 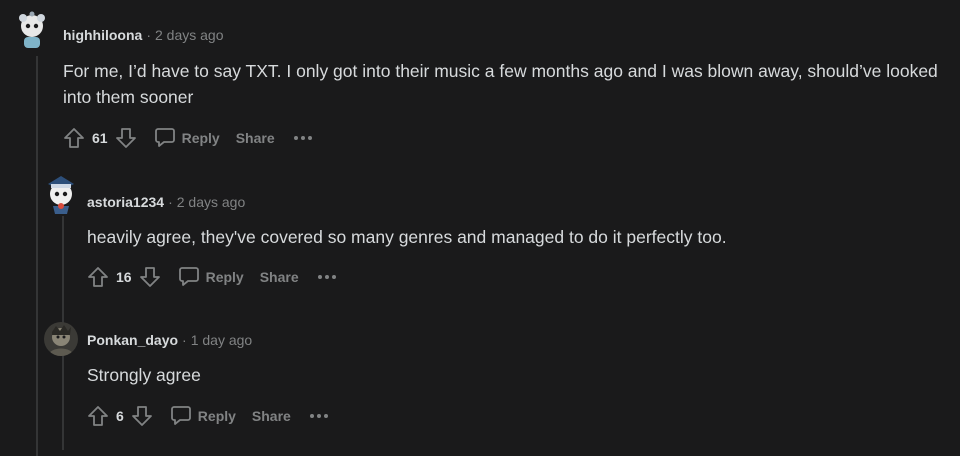 What do you see at coordinates (61, 339) in the screenshot?
I see `user-photo-avatar-icon` at bounding box center [61, 339].